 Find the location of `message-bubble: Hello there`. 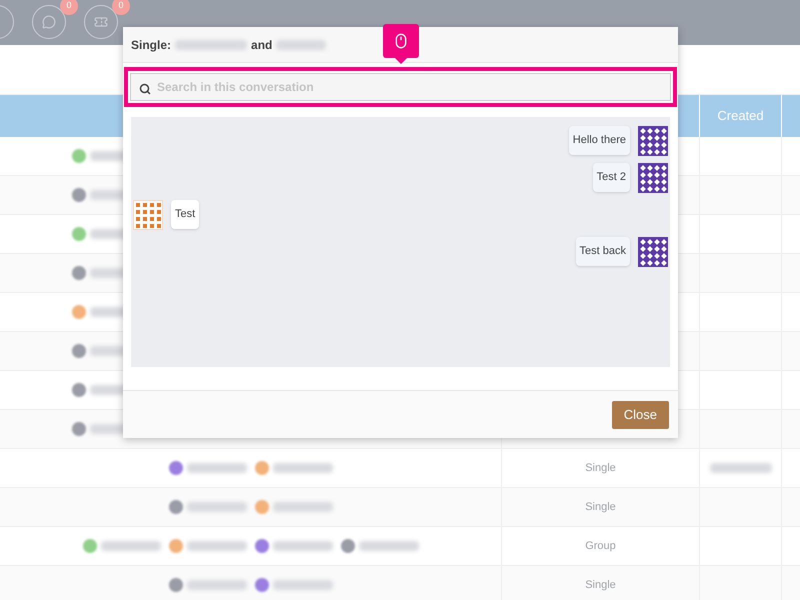

message-bubble: Hello there is located at coordinates (599, 140).